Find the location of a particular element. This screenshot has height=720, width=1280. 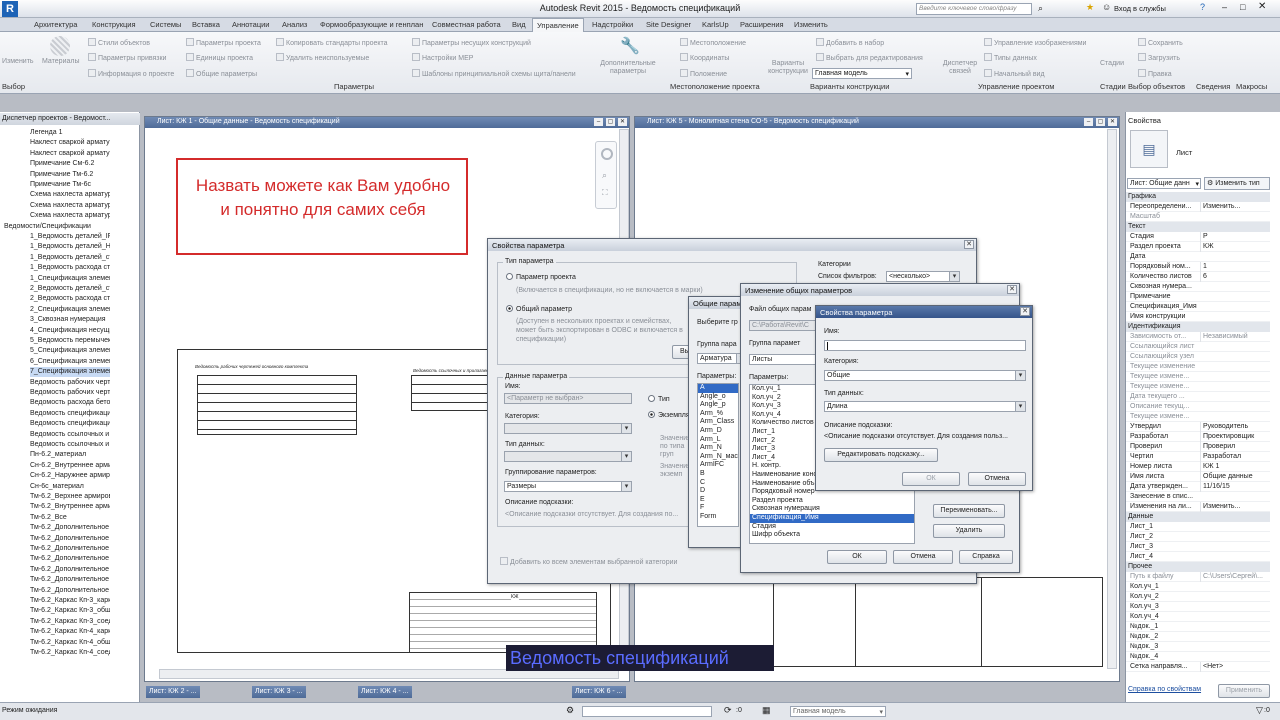

ribbon-manage-links: Диспетчер связей is located at coordinates (960, 68).